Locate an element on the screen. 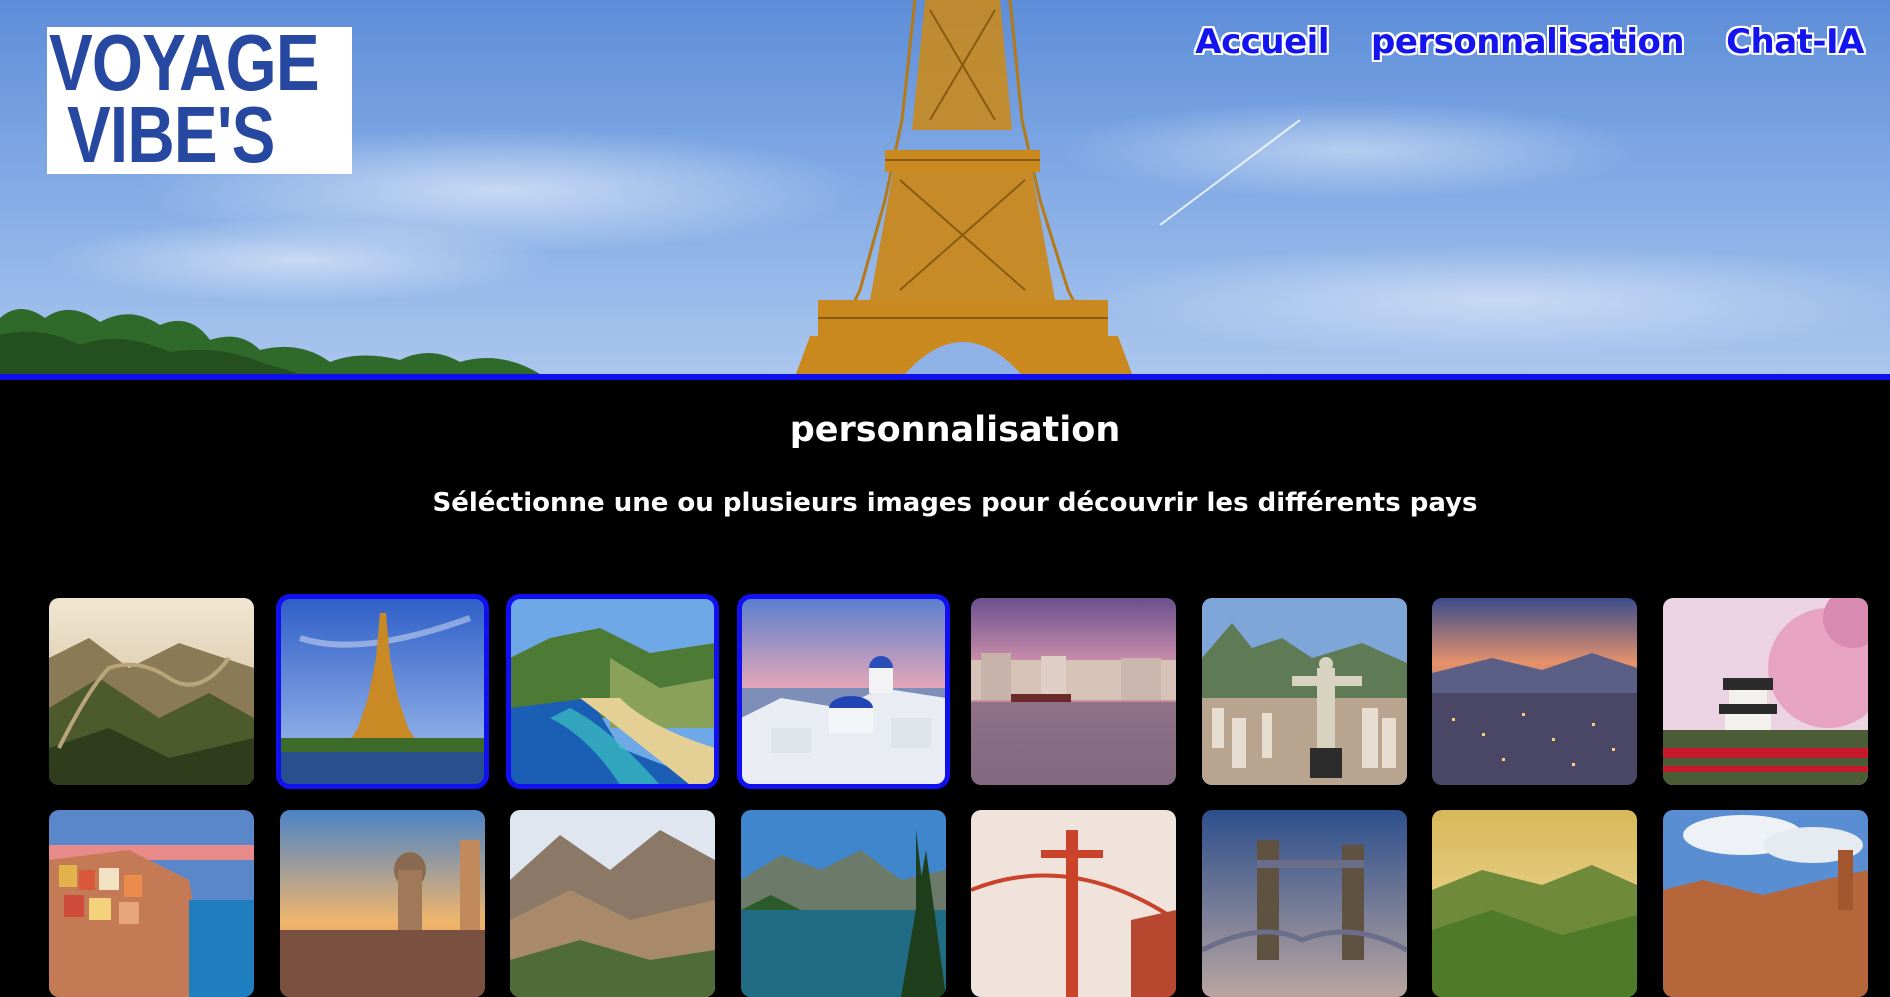 Image resolution: width=1890 pixels, height=997 pixels. city-sunset-image is located at coordinates (1534, 691).